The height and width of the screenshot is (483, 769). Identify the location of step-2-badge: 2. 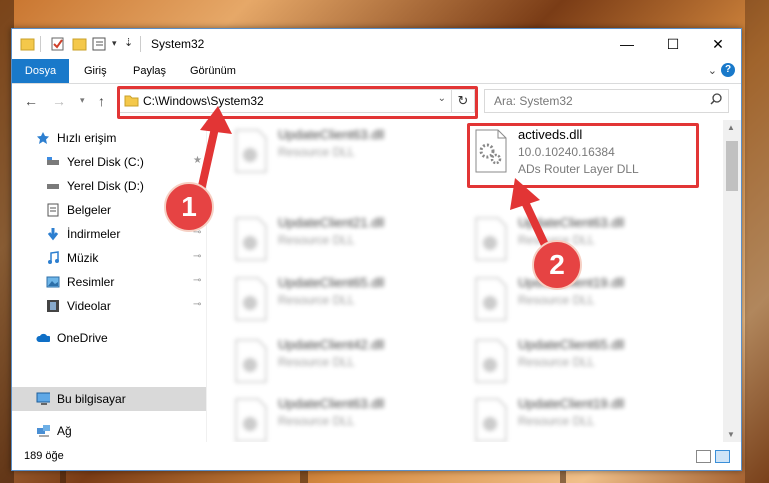
(557, 265).